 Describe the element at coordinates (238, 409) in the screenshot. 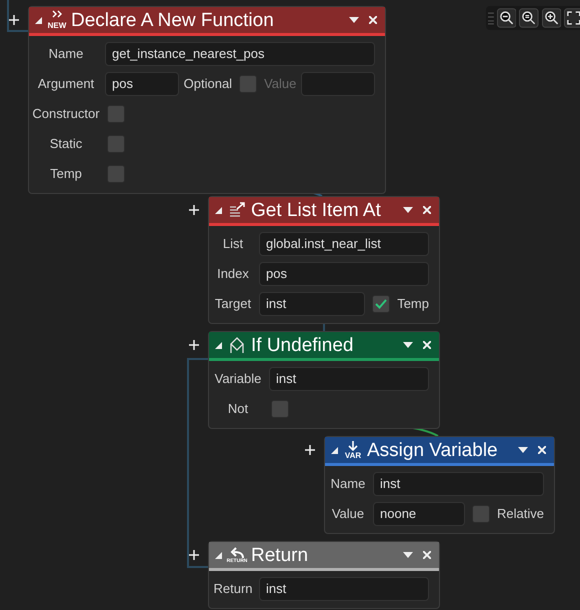

I see `field-label: Not` at that location.